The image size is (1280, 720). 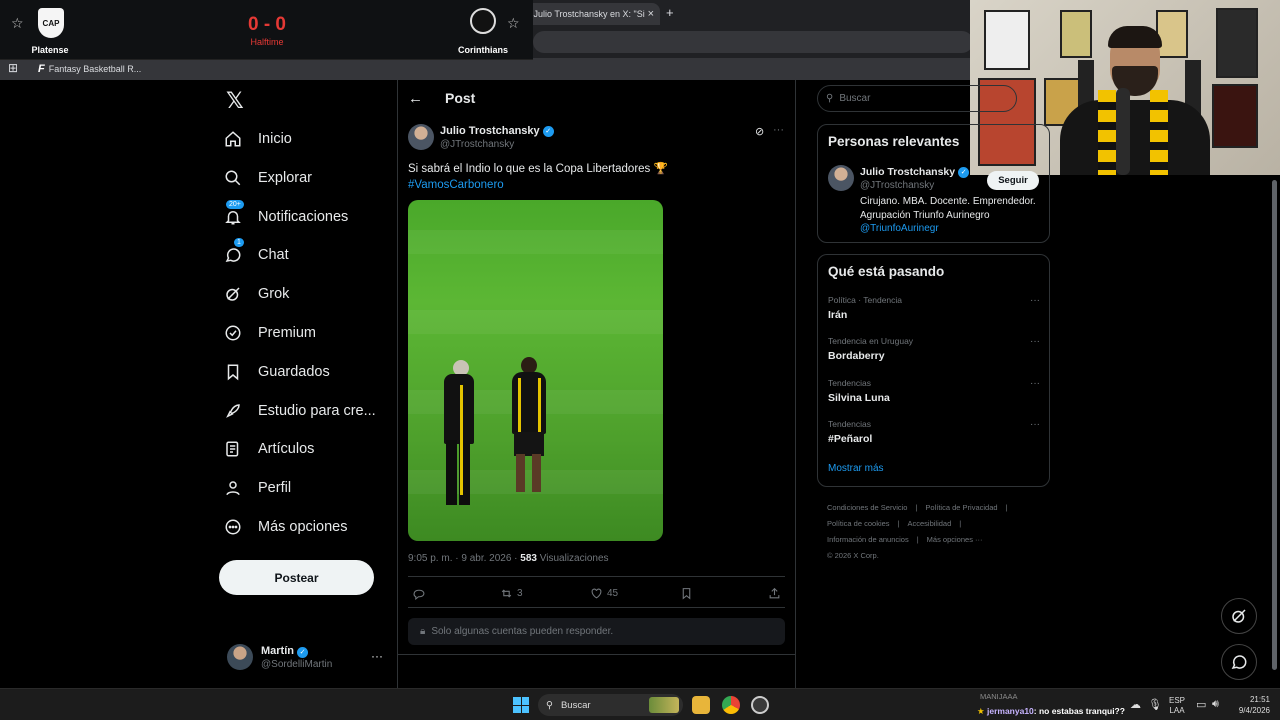 I want to click on divider, so click(x=596, y=607).